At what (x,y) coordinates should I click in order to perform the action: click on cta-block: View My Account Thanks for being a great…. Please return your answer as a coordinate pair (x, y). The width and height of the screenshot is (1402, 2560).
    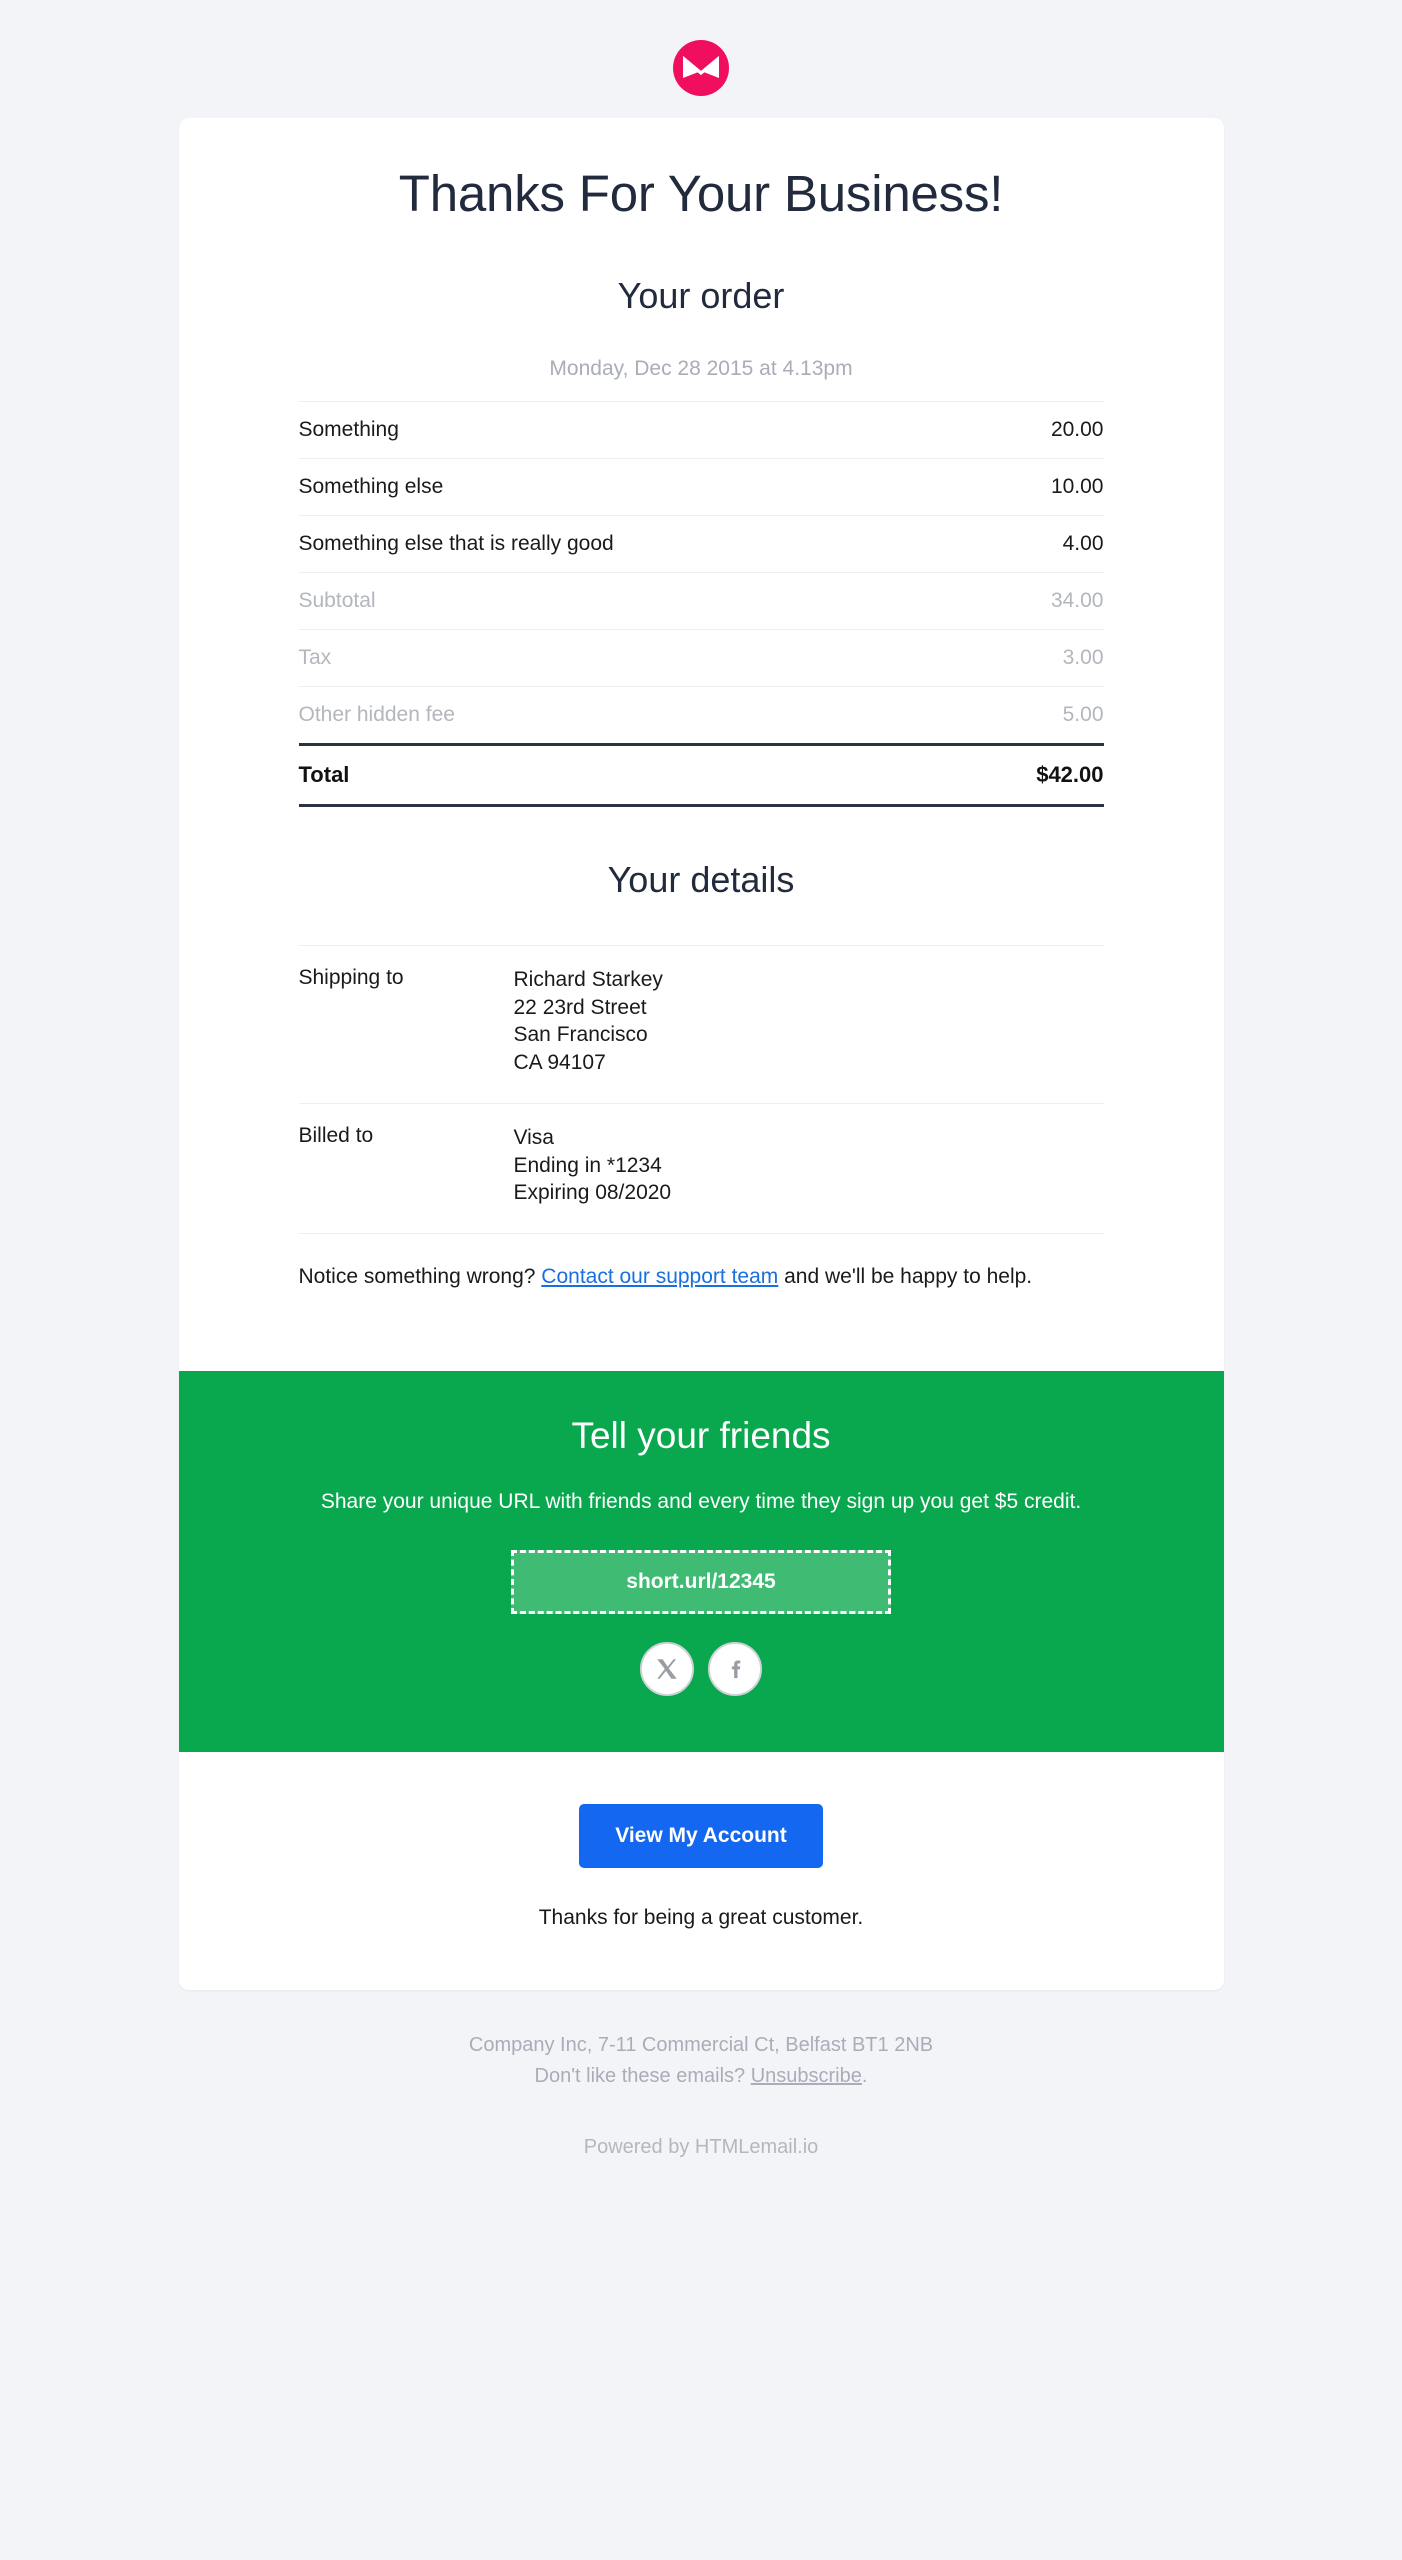
    Looking at the image, I should click on (701, 1870).